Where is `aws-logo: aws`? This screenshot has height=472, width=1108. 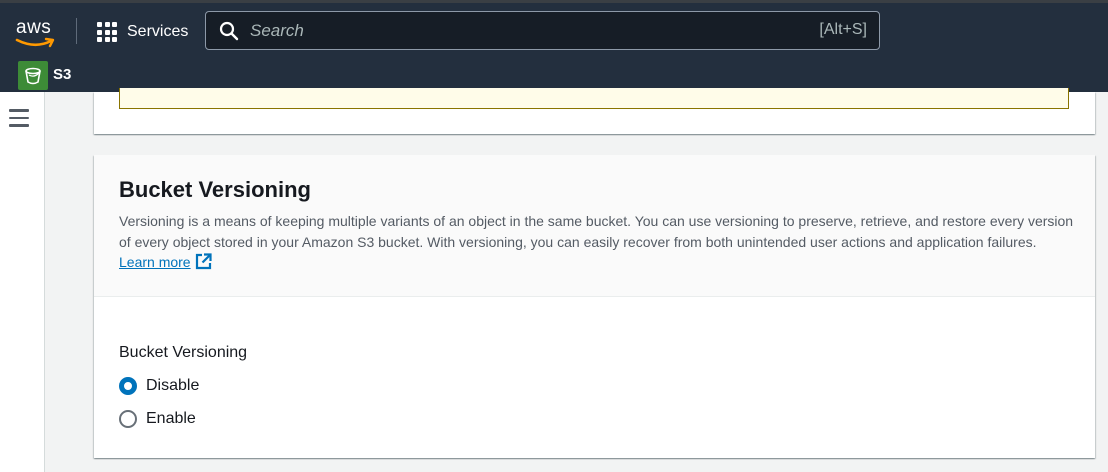 aws-logo: aws is located at coordinates (37, 33).